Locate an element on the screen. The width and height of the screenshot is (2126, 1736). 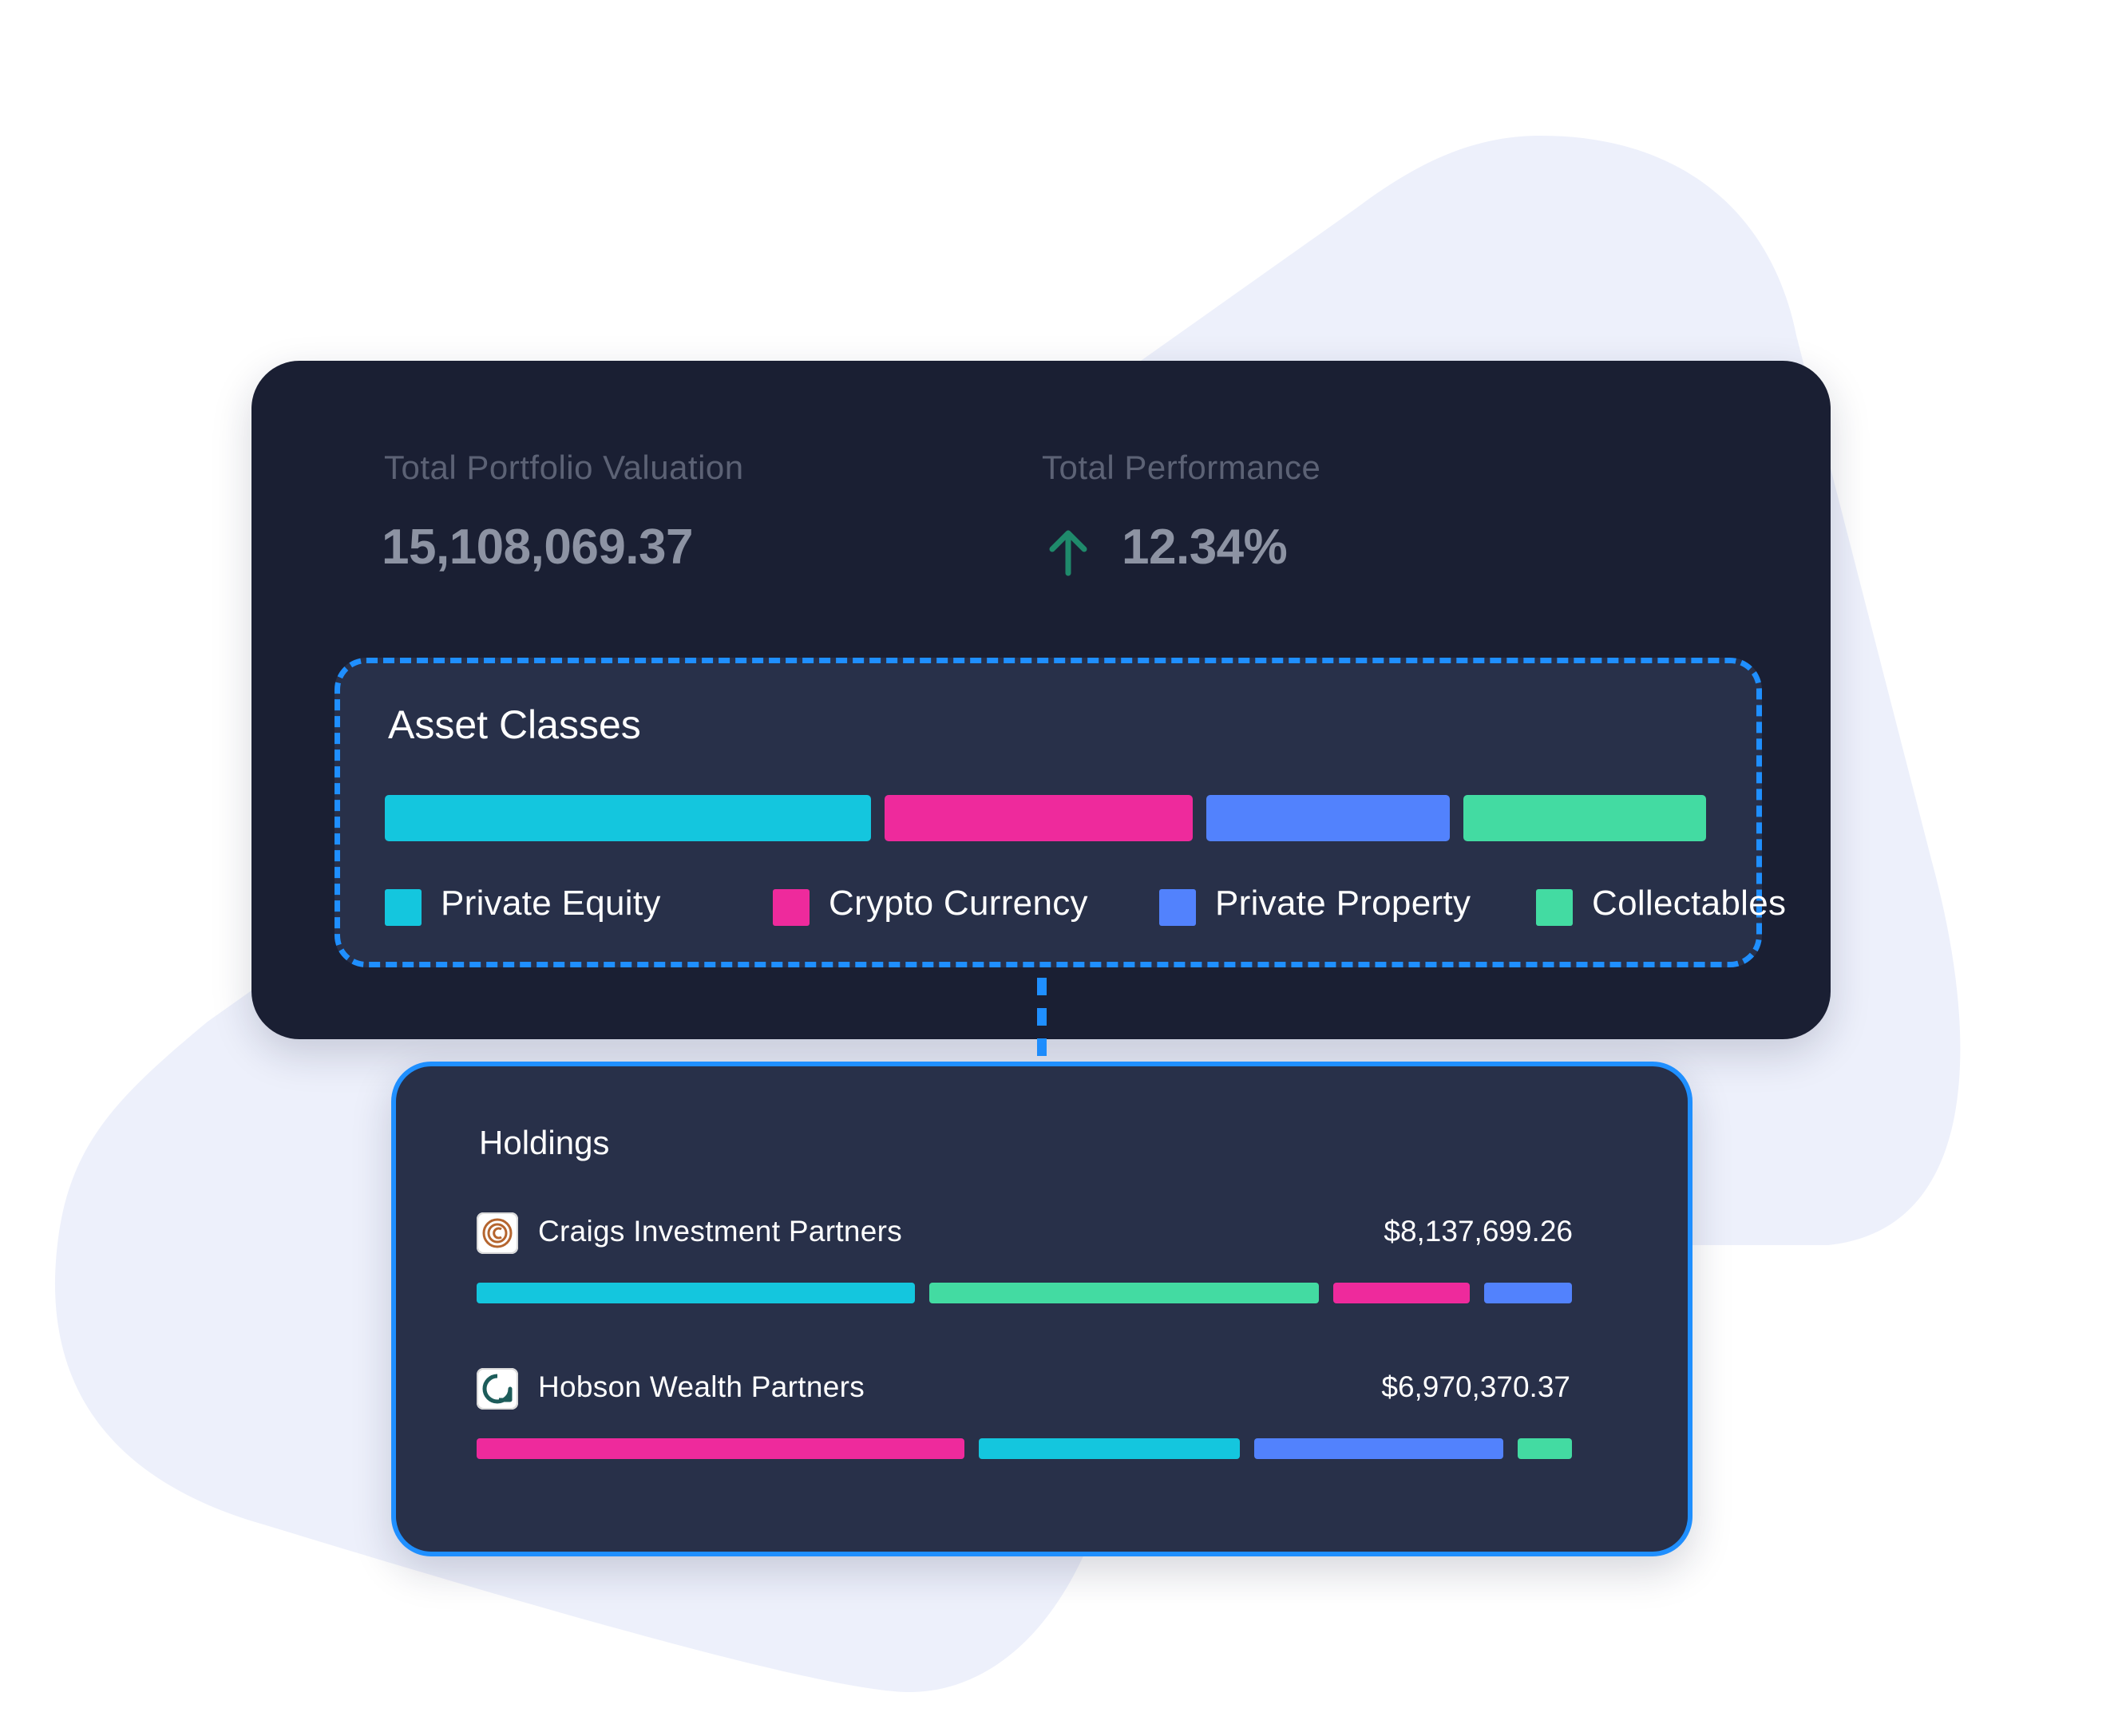
arrow-up-icon is located at coordinates (1068, 553).